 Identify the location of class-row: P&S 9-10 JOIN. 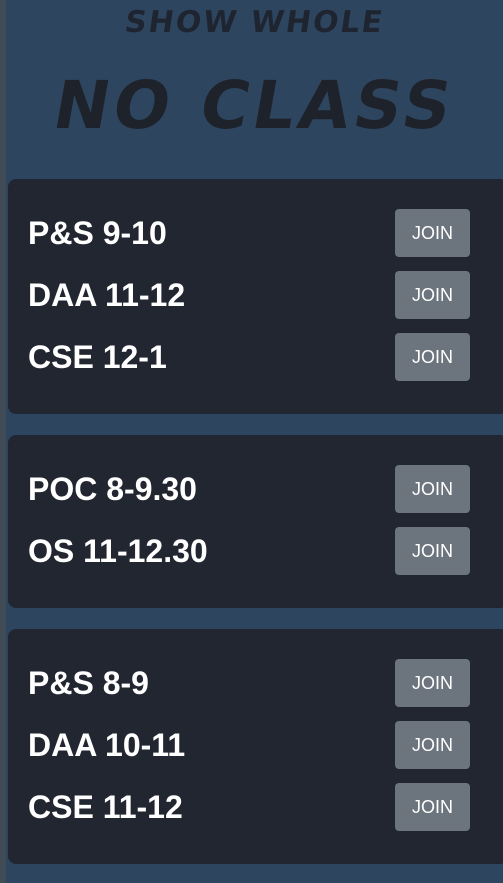
(255, 233).